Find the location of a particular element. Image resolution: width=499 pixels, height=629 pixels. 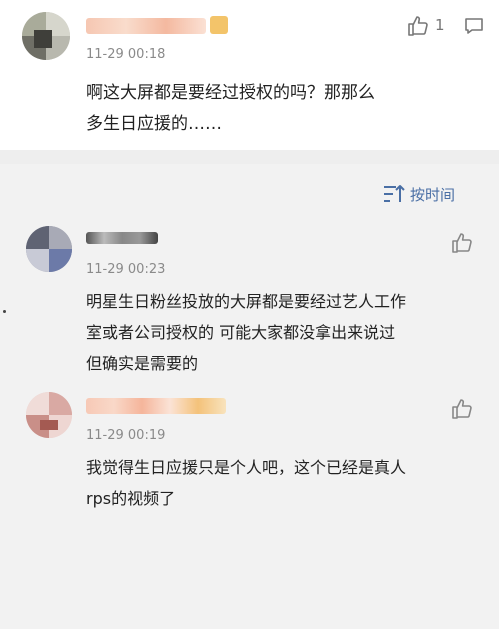

sort-icon is located at coordinates (394, 193).